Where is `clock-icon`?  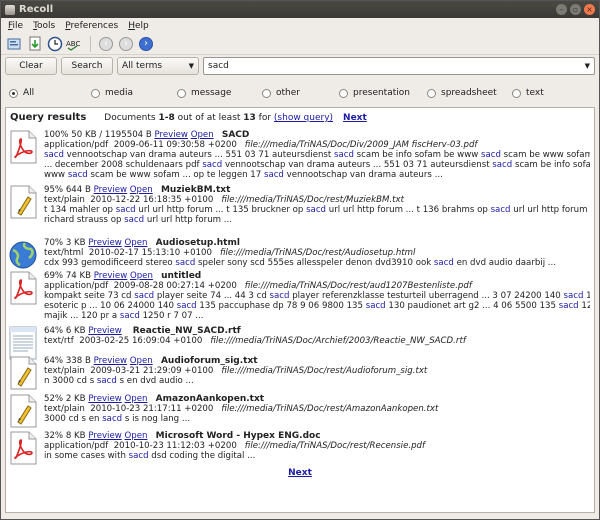 clock-icon is located at coordinates (55, 44).